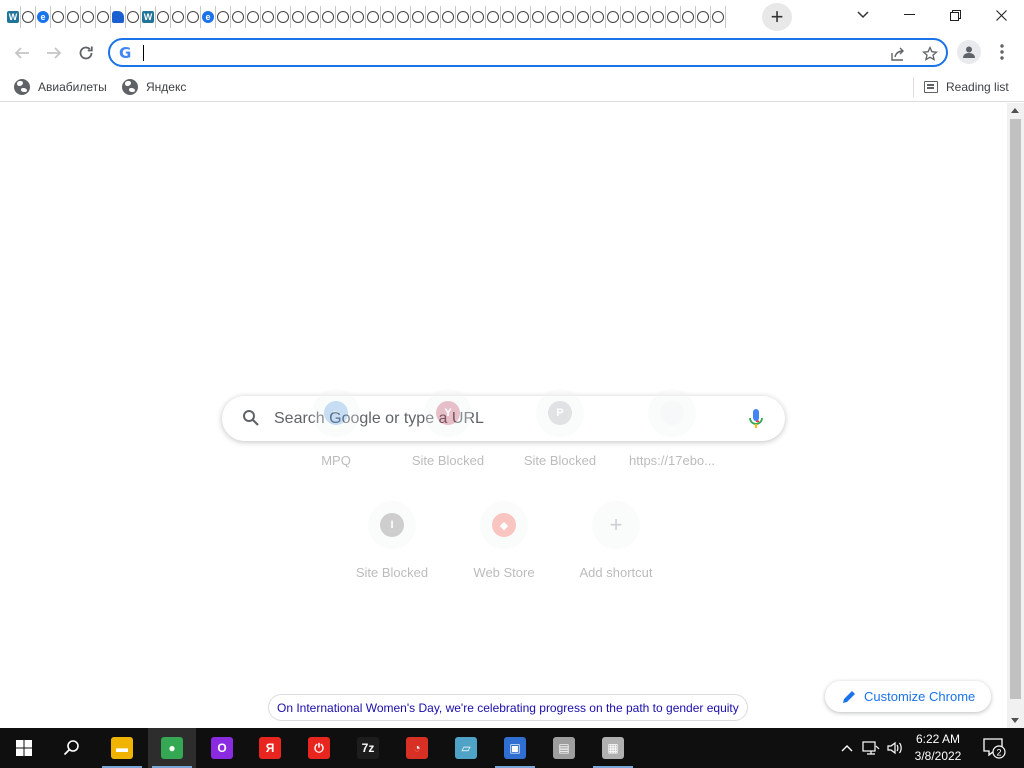 Image resolution: width=1024 pixels, height=768 pixels. Describe the element at coordinates (1015, 720) in the screenshot. I see `scroll-down-arrow-icon` at that location.